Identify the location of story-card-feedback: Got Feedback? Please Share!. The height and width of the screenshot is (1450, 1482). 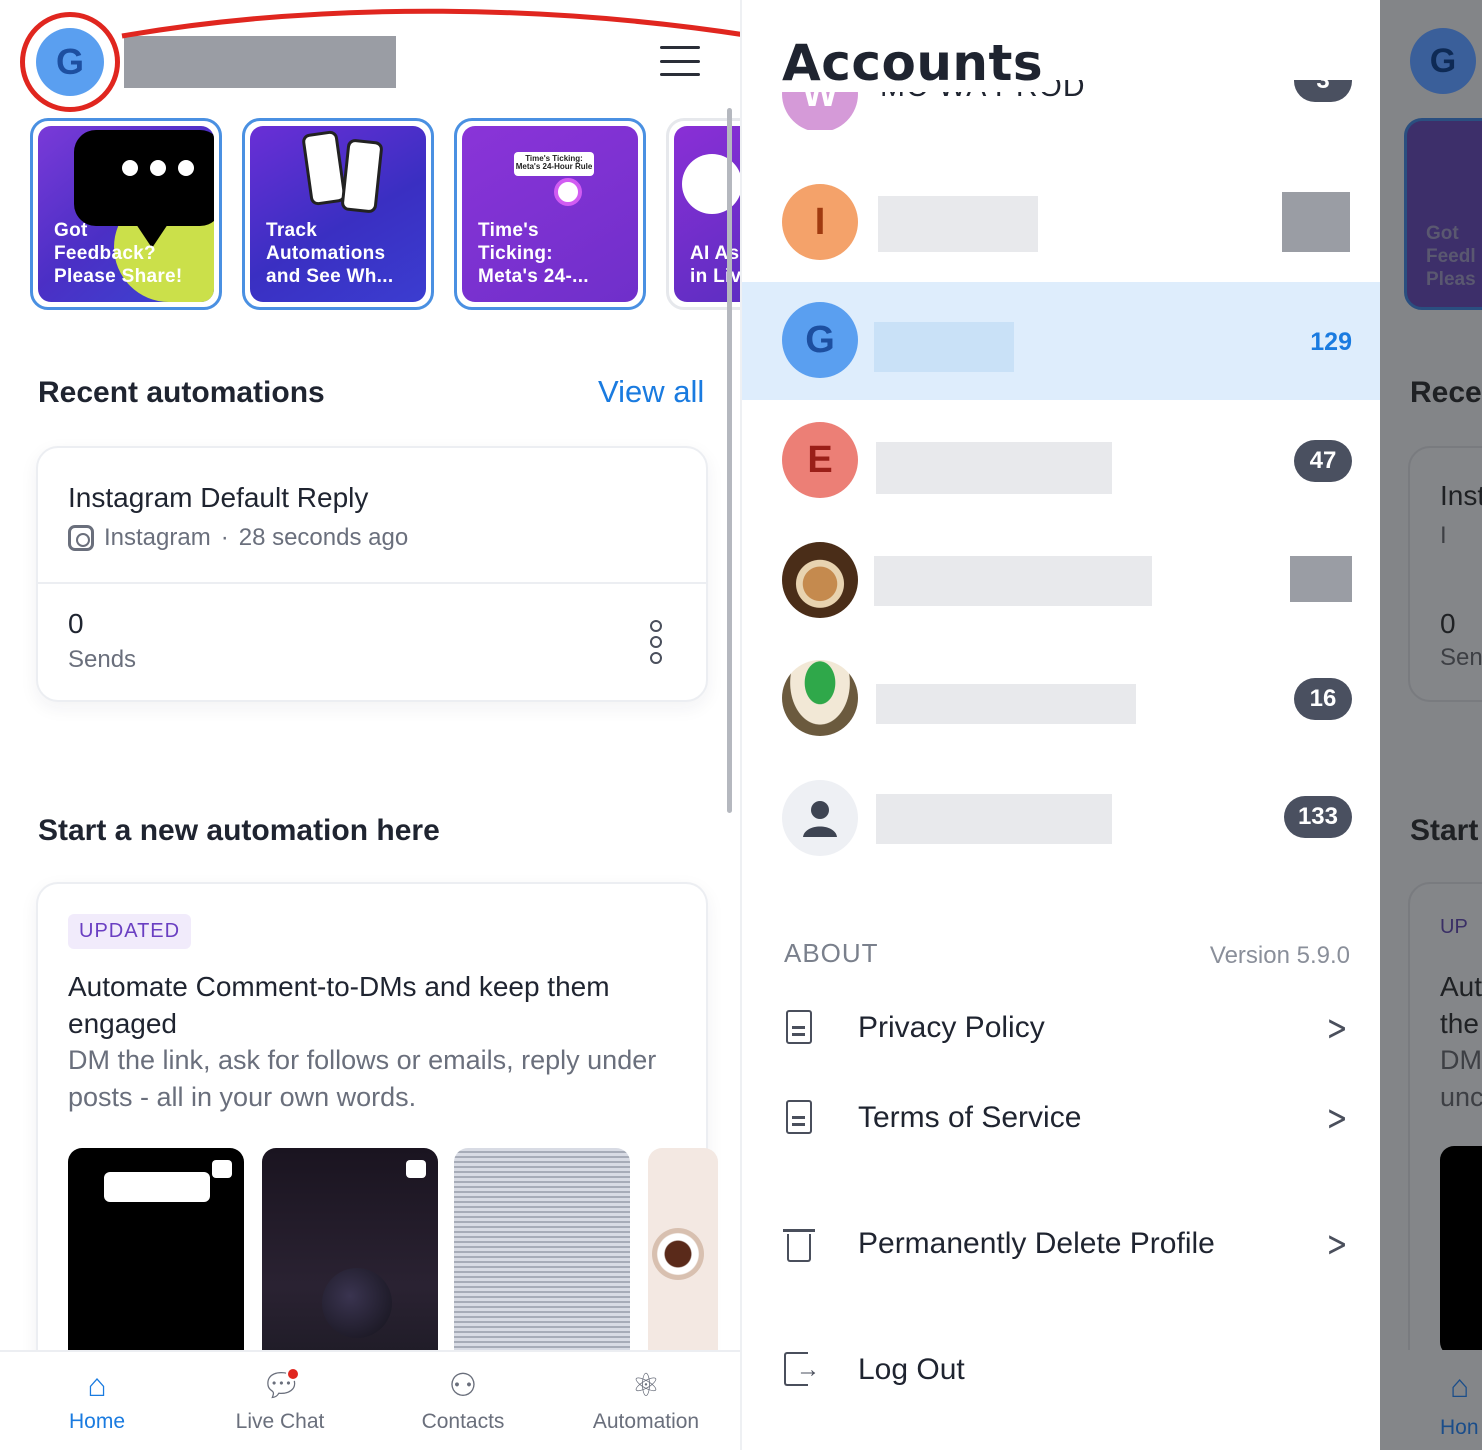
(126, 214).